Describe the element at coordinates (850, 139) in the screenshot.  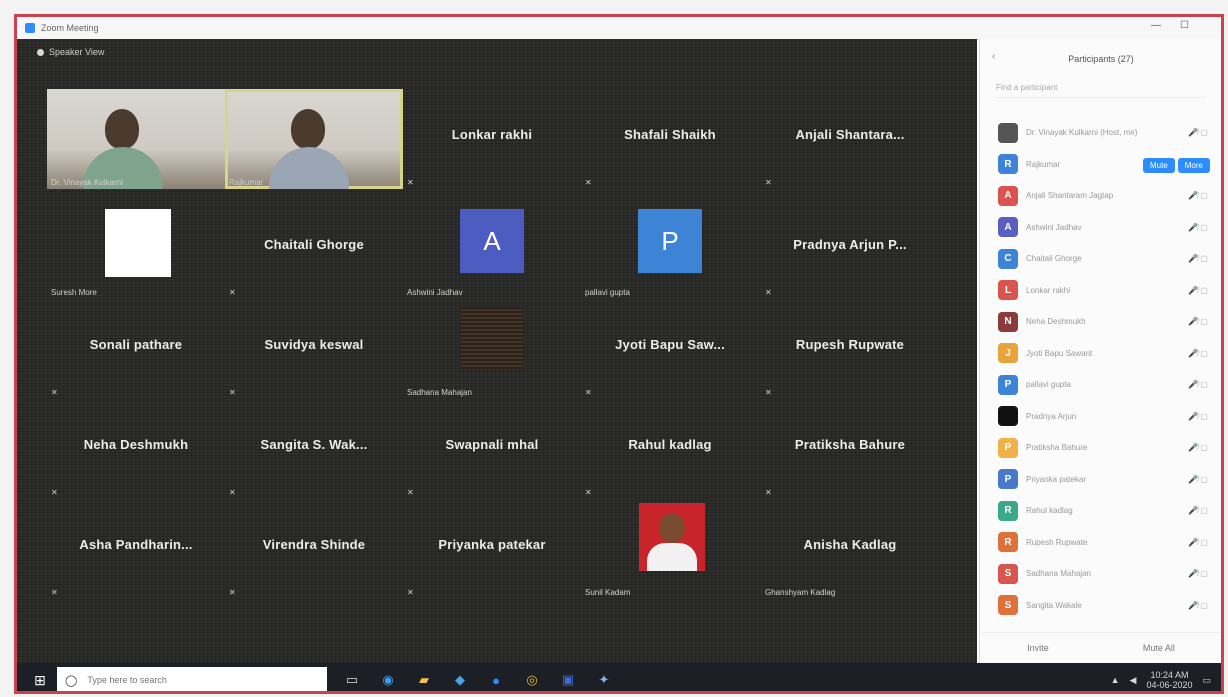
I see `participant-tile: Anjali Shantara... ✕` at that location.